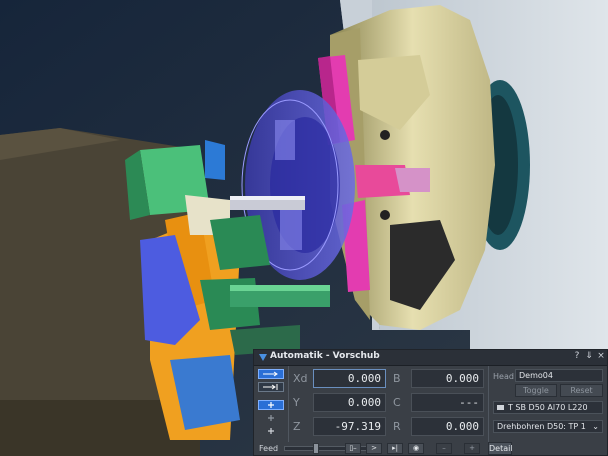 The image size is (608, 456). I want to click on crosshair-icon, so click(271, 405).